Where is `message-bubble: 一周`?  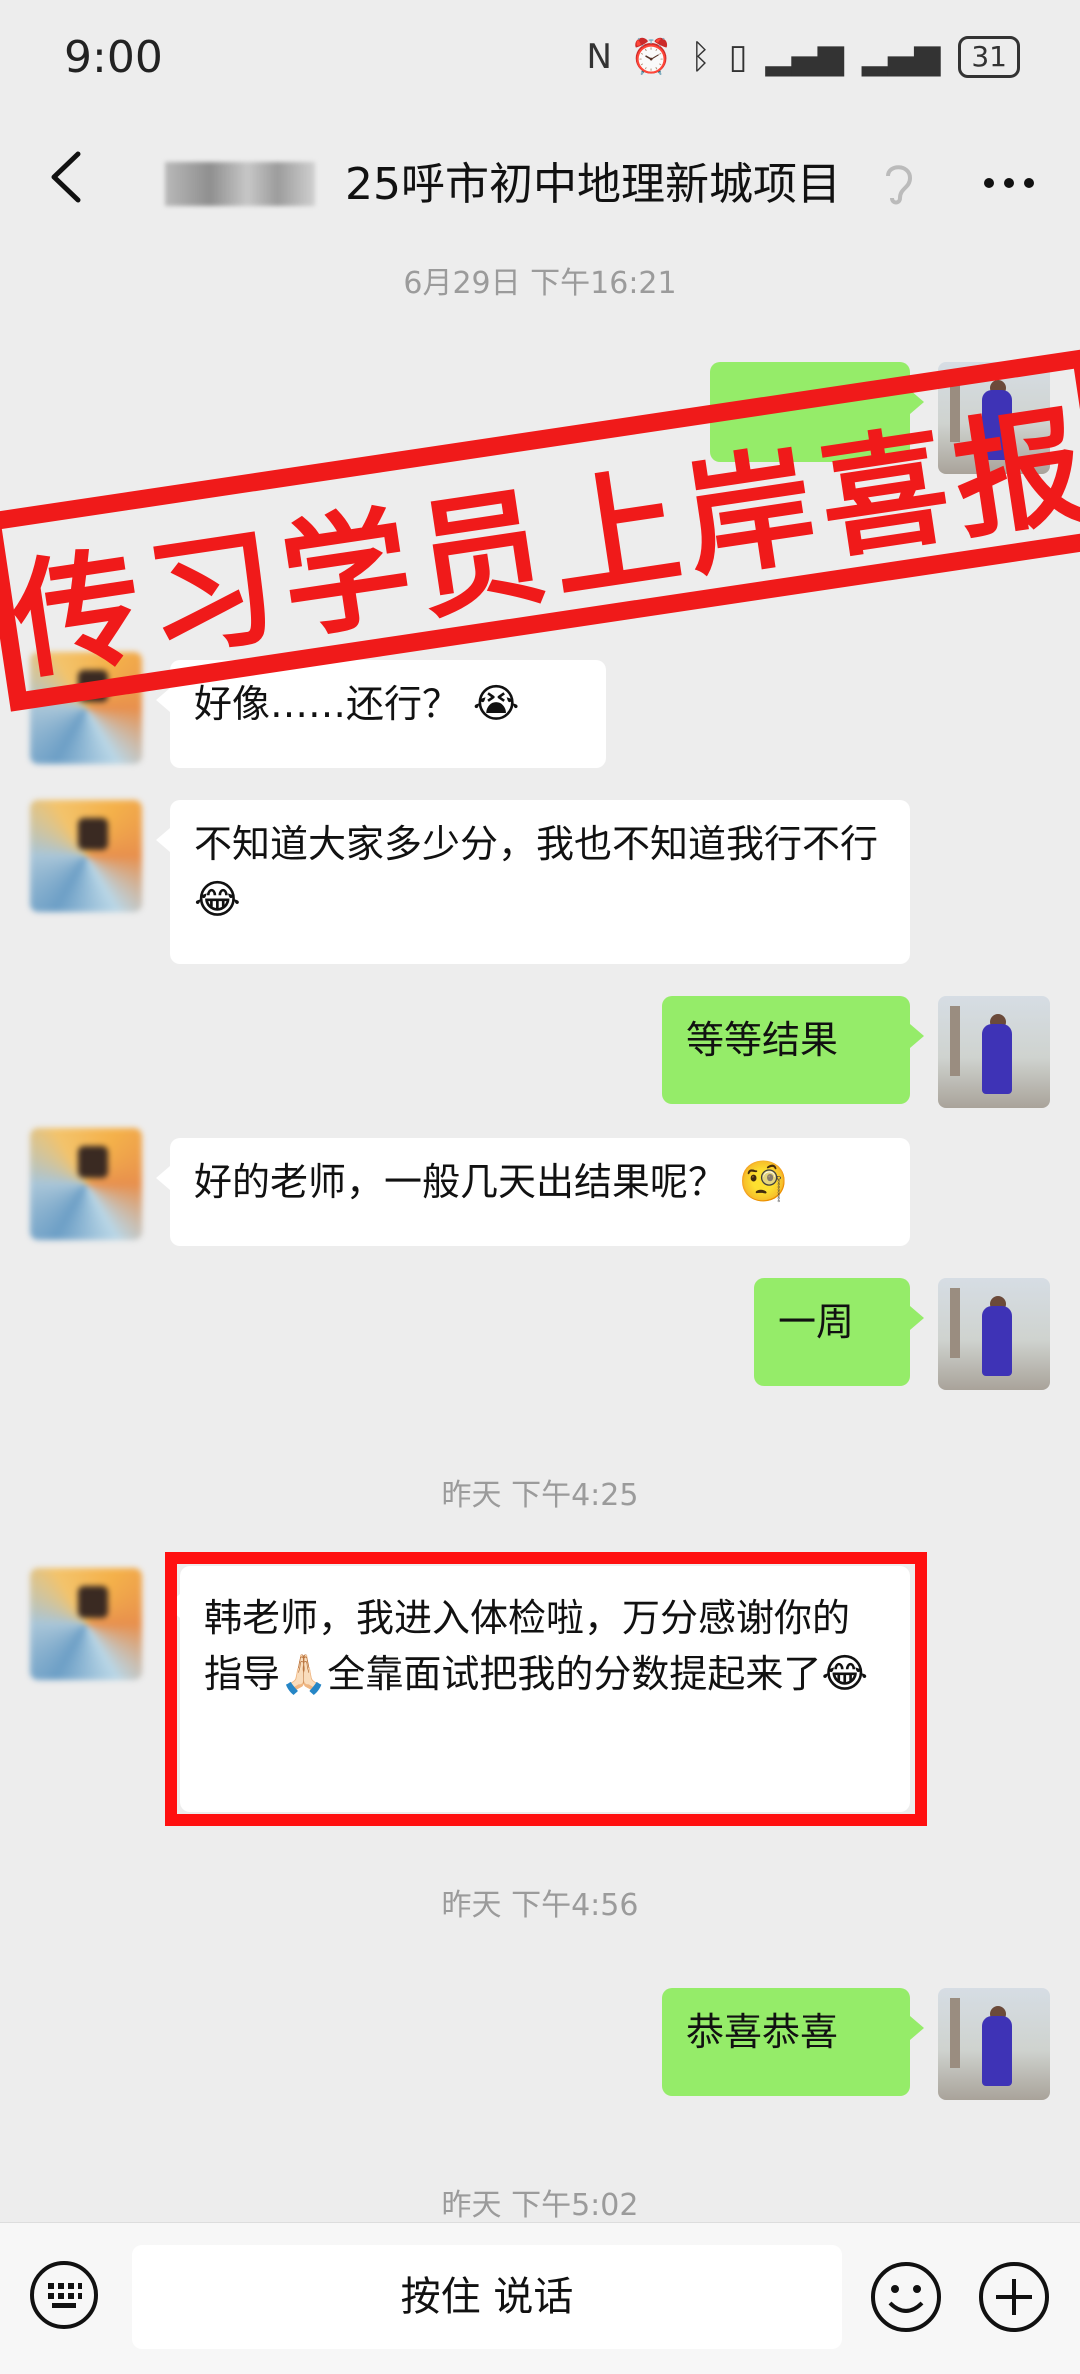 message-bubble: 一周 is located at coordinates (839, 1332).